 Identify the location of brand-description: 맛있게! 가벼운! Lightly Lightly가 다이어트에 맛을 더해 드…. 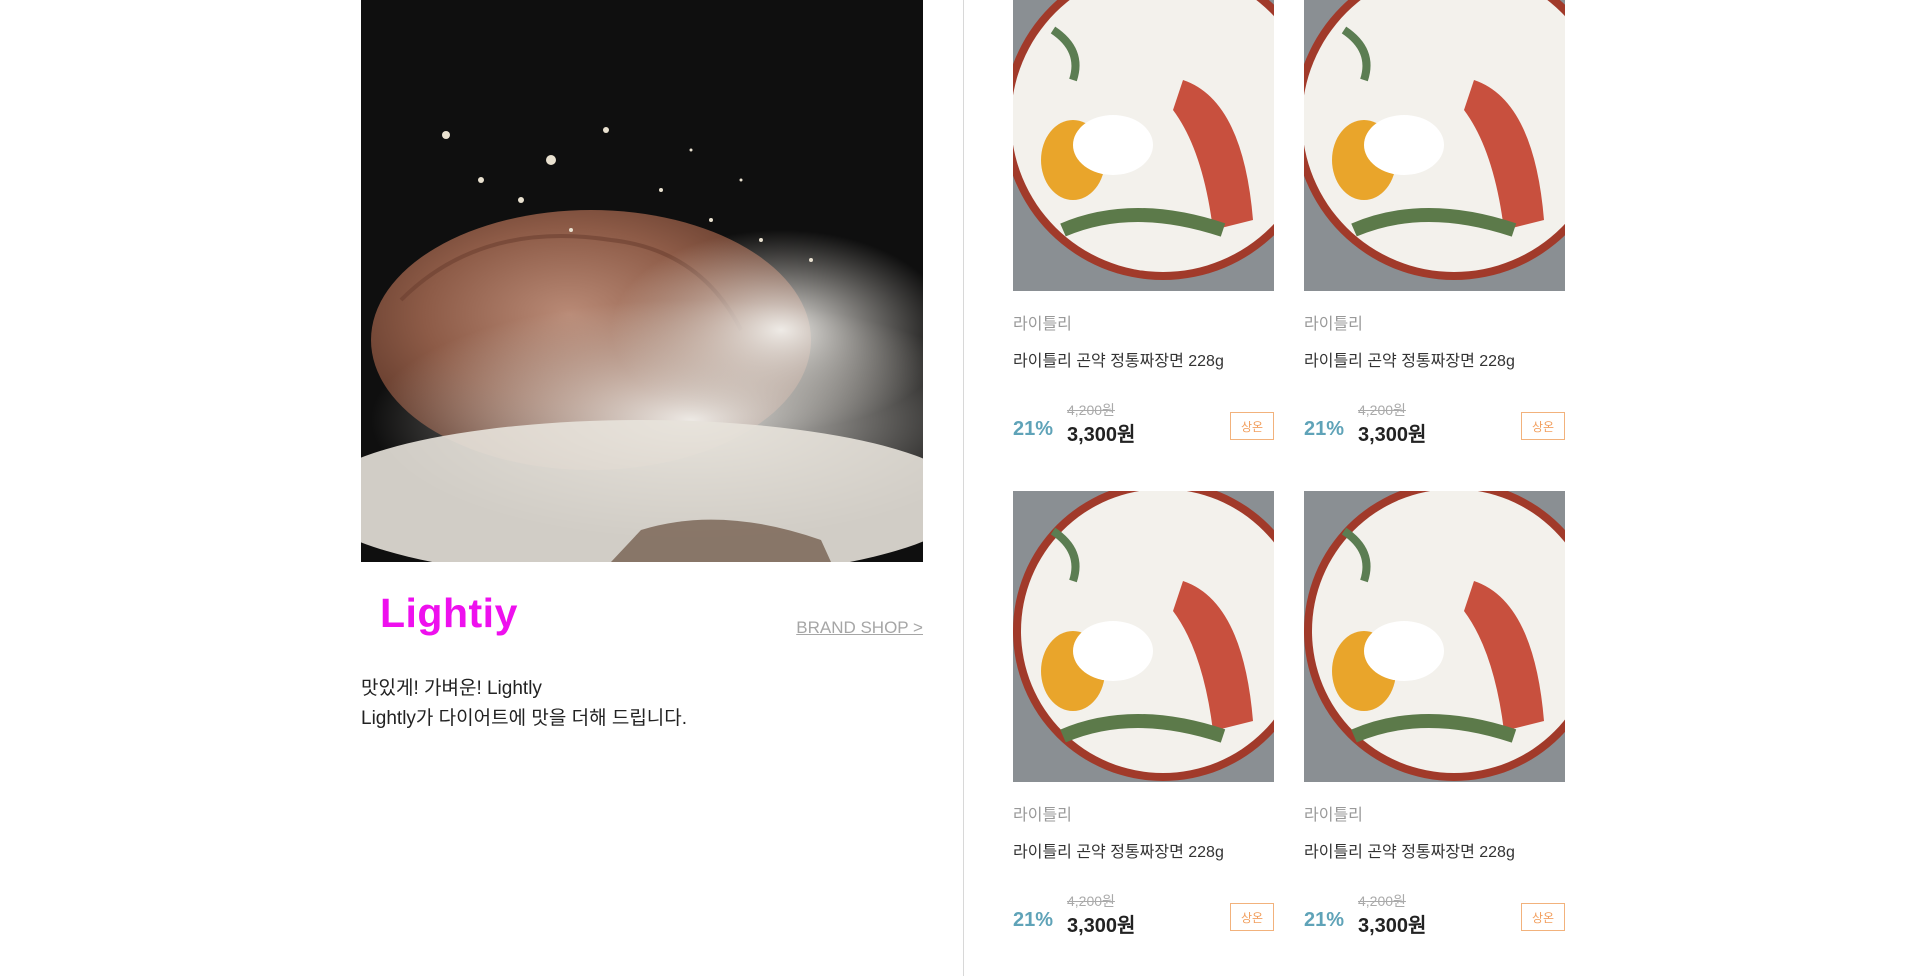
(524, 704).